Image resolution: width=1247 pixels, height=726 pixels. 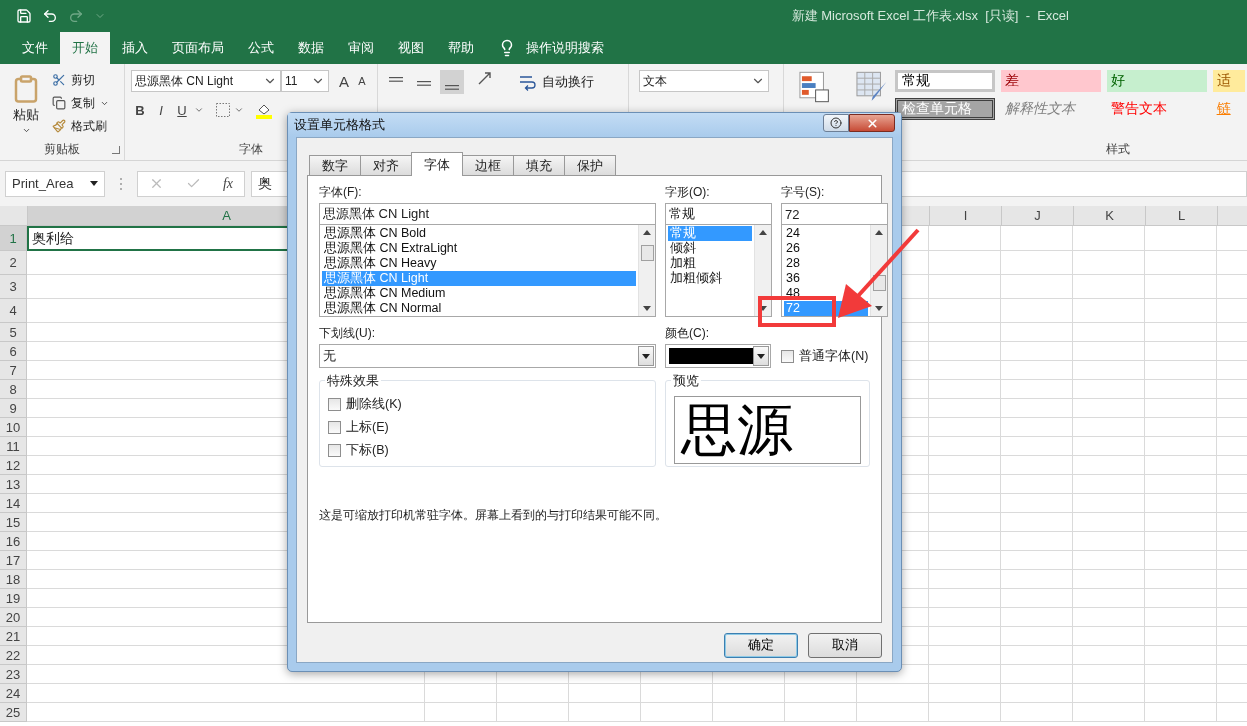 I want to click on dialog-launcher-icon, so click(x=116, y=150).